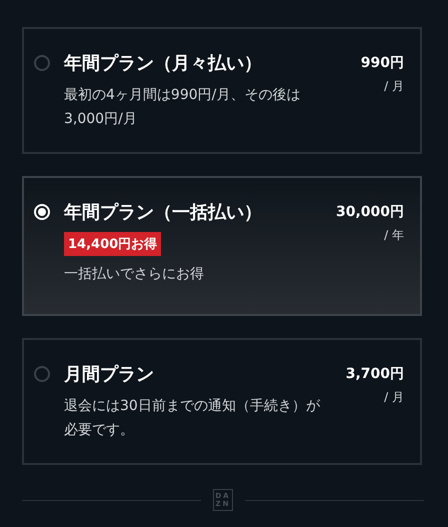 The image size is (448, 527). Describe the element at coordinates (192, 418) in the screenshot. I see `plan-description: 退会には30日前までの通知（手続き）が必要です。` at that location.